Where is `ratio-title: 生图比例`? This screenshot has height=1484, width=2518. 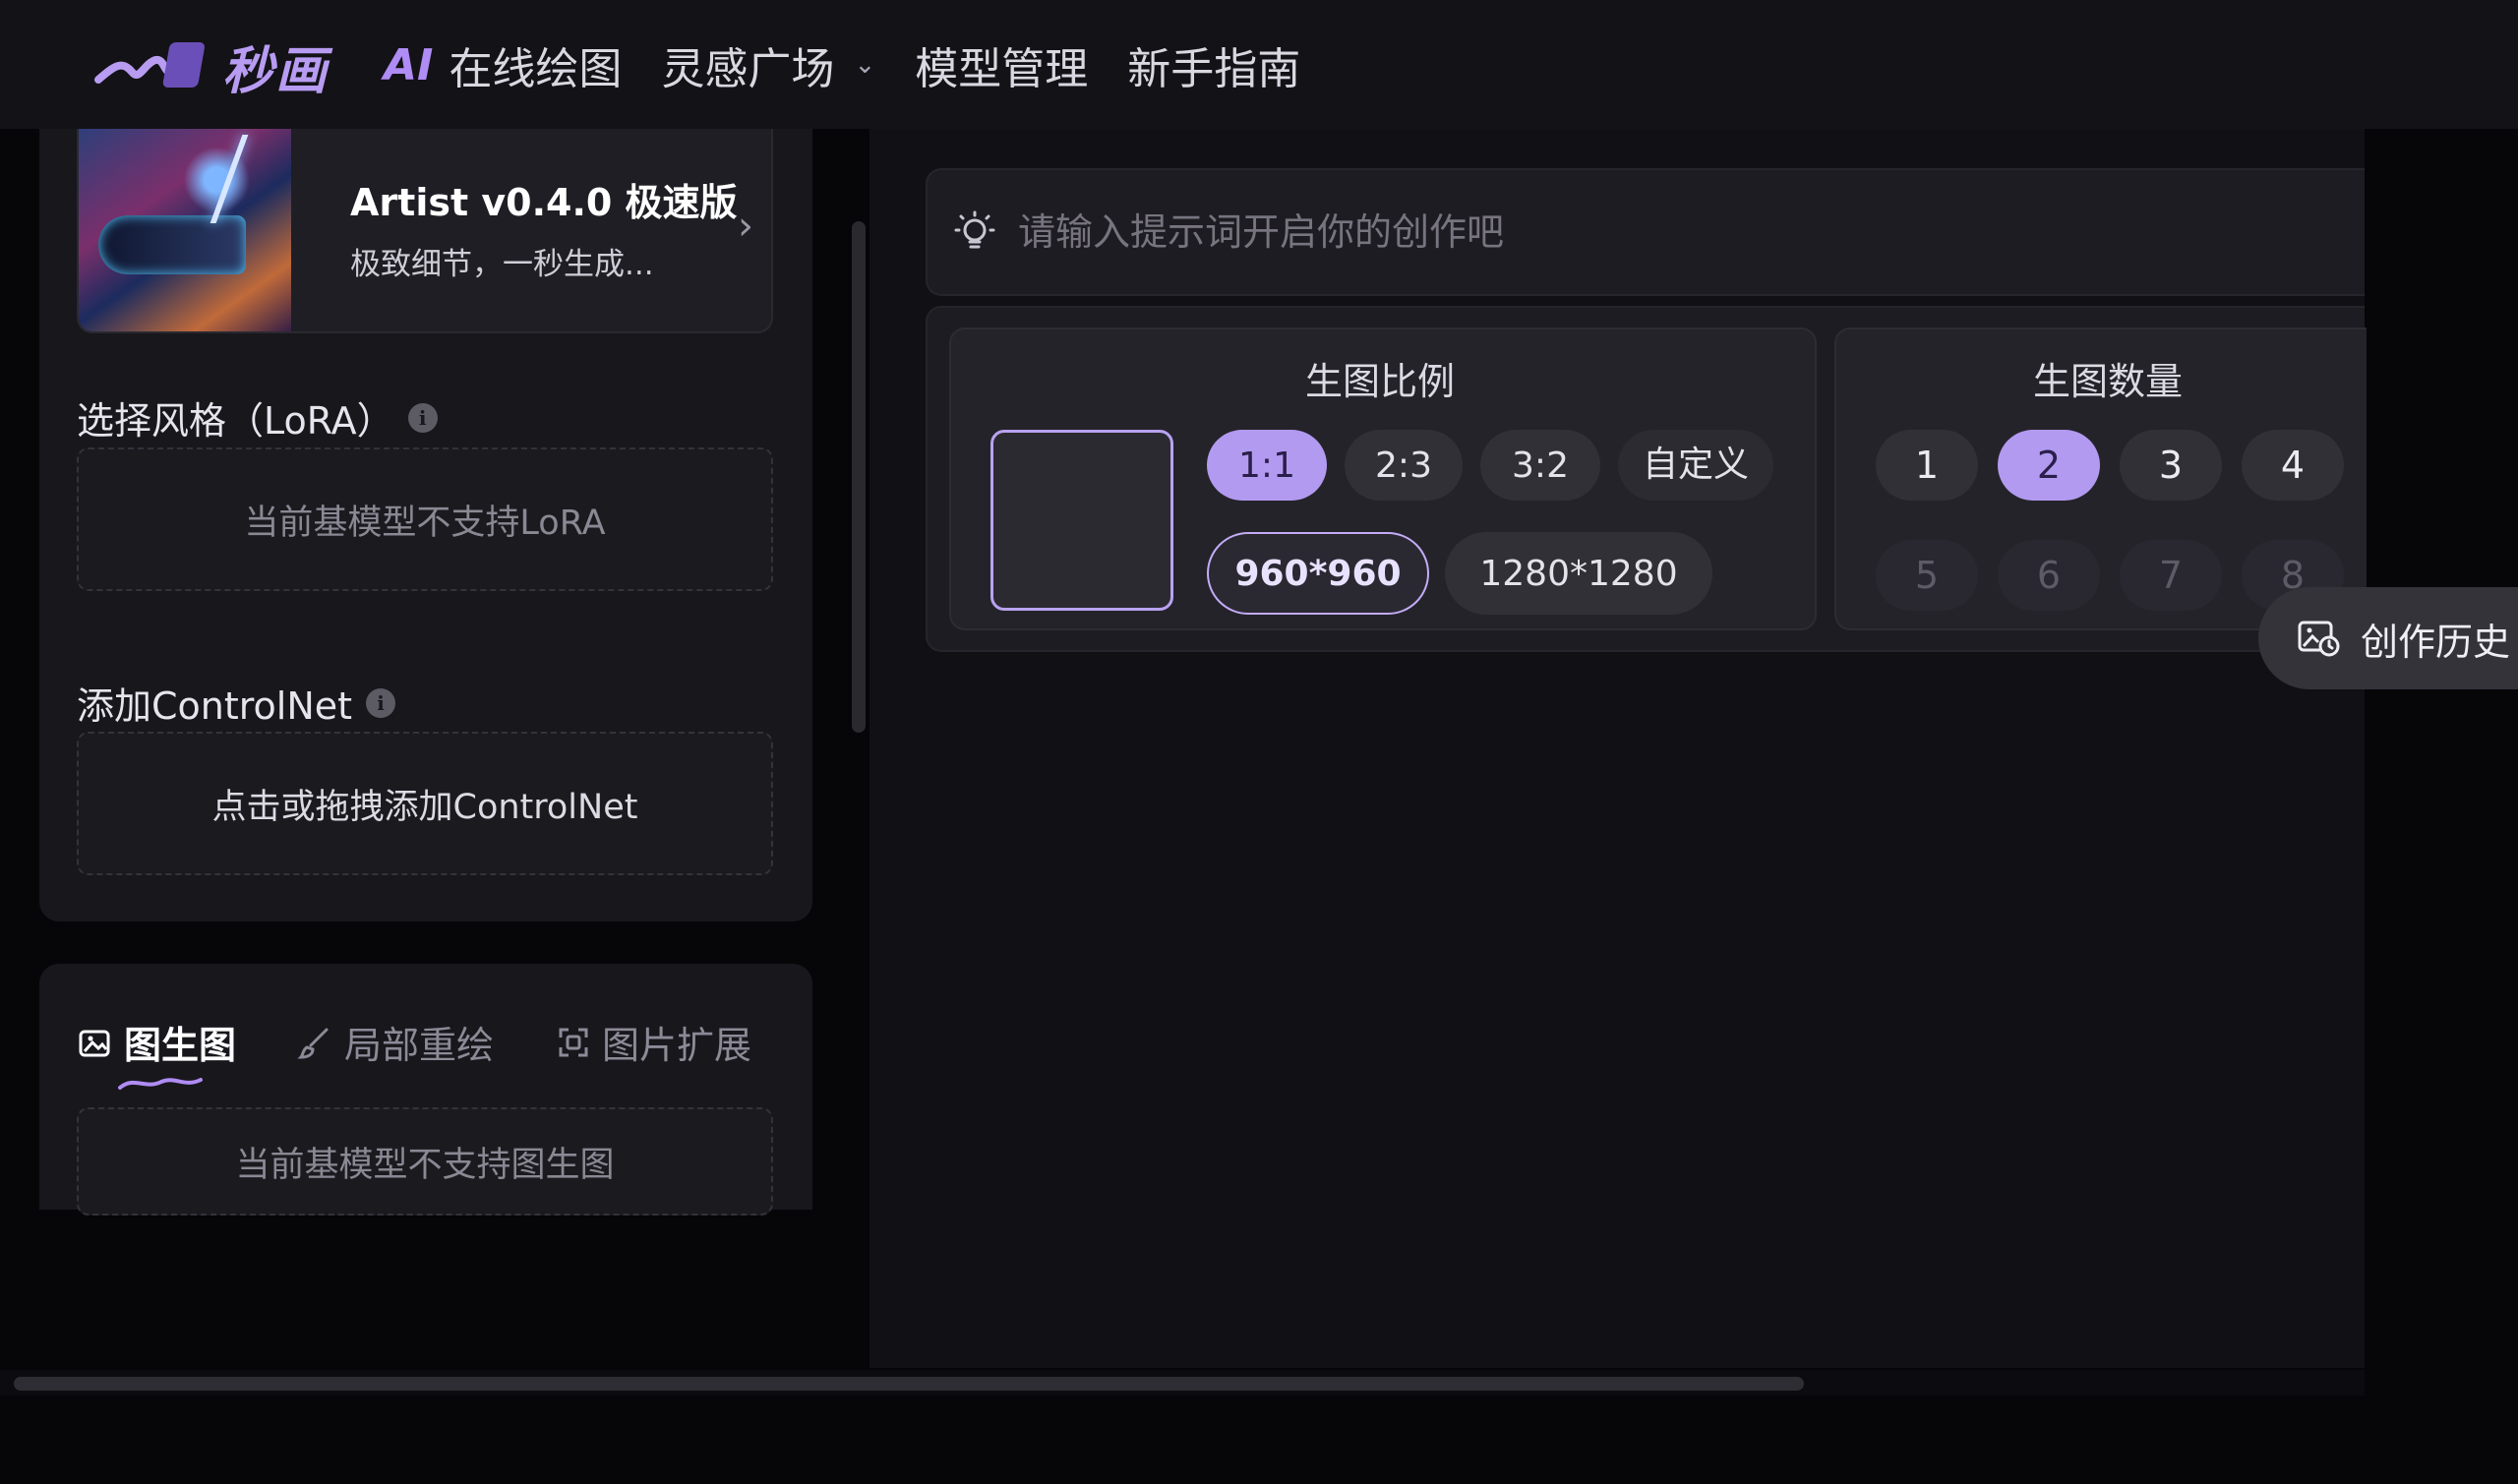
ratio-title: 生图比例 is located at coordinates (1380, 382).